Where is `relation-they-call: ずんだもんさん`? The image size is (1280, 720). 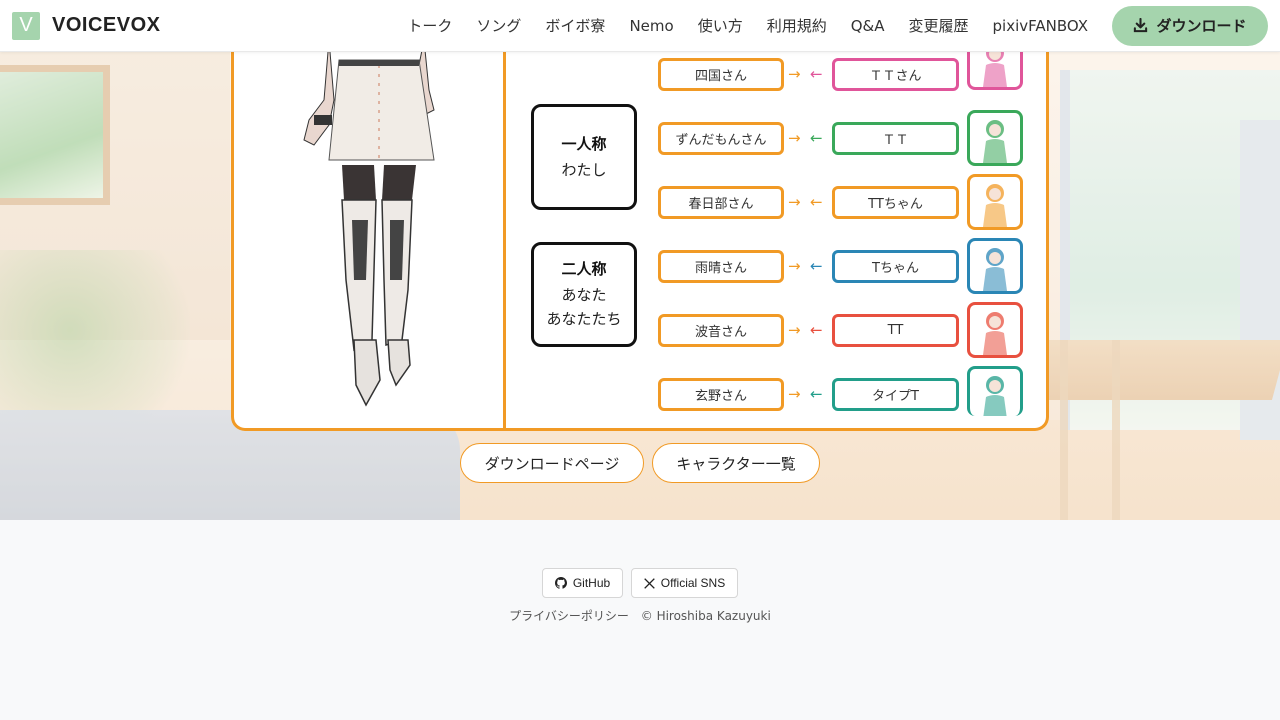
relation-they-call: ずんだもんさん is located at coordinates (721, 138).